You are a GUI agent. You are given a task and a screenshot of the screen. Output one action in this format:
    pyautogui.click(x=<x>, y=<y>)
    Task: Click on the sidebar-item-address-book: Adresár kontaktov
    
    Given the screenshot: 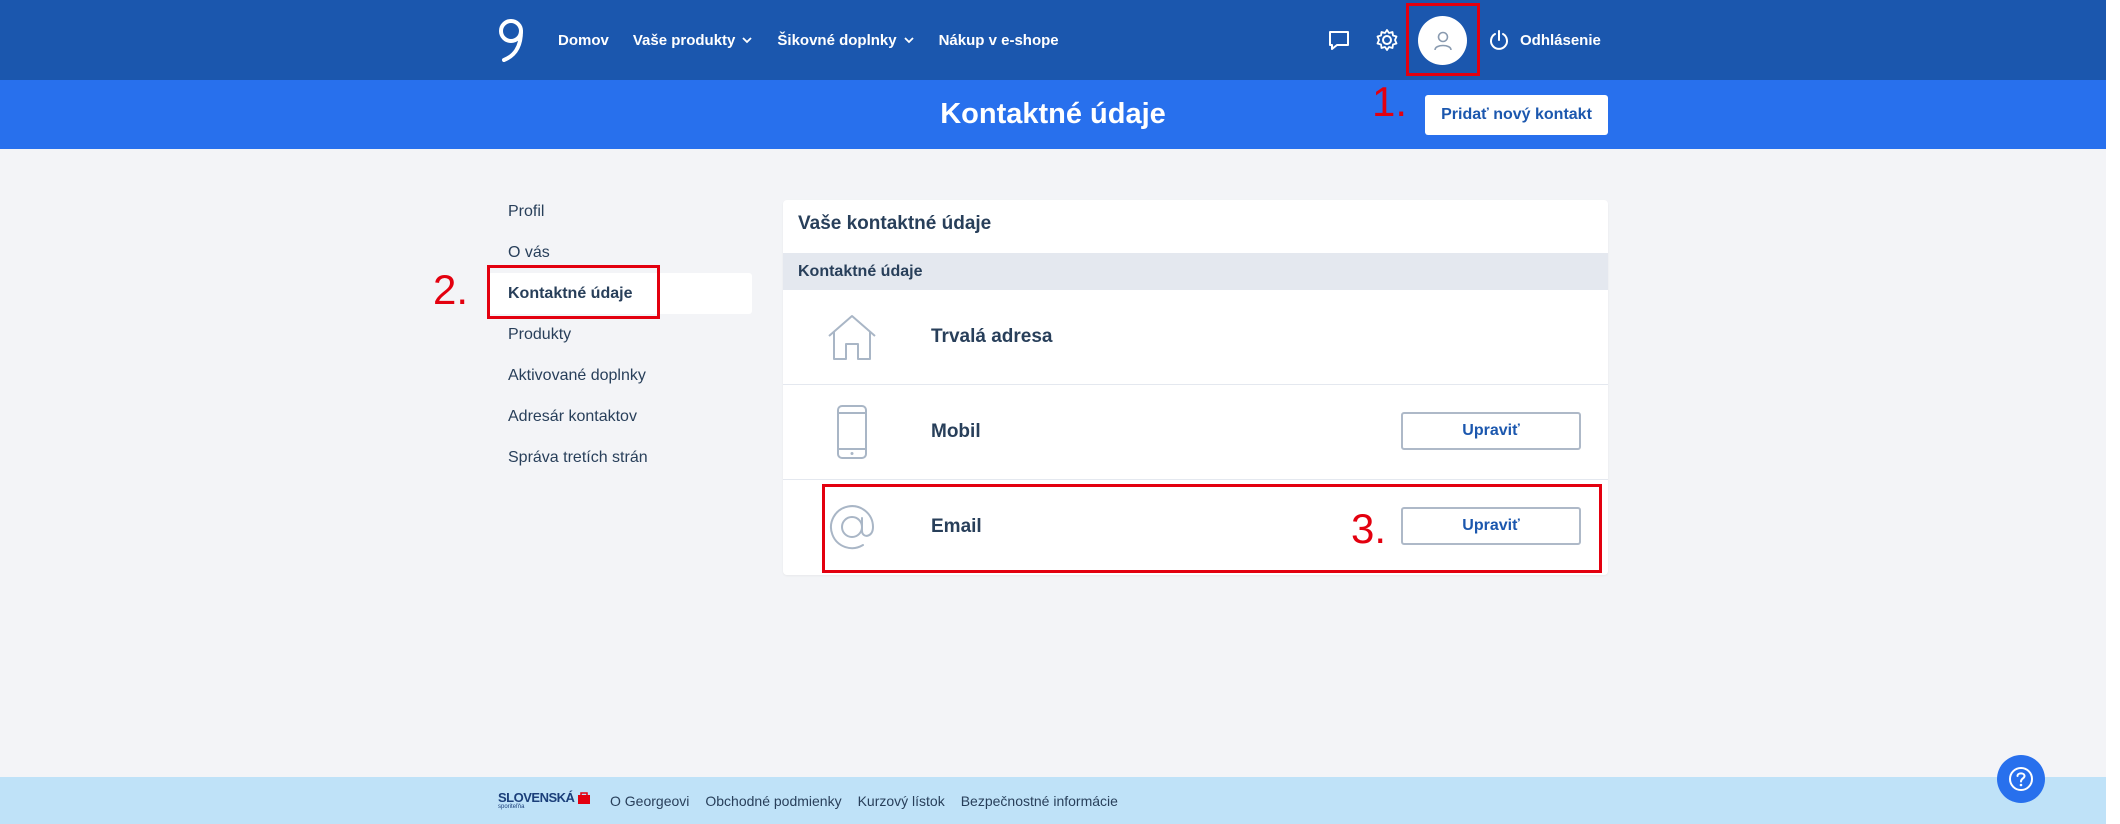 What is the action you would take?
    pyautogui.click(x=620, y=416)
    